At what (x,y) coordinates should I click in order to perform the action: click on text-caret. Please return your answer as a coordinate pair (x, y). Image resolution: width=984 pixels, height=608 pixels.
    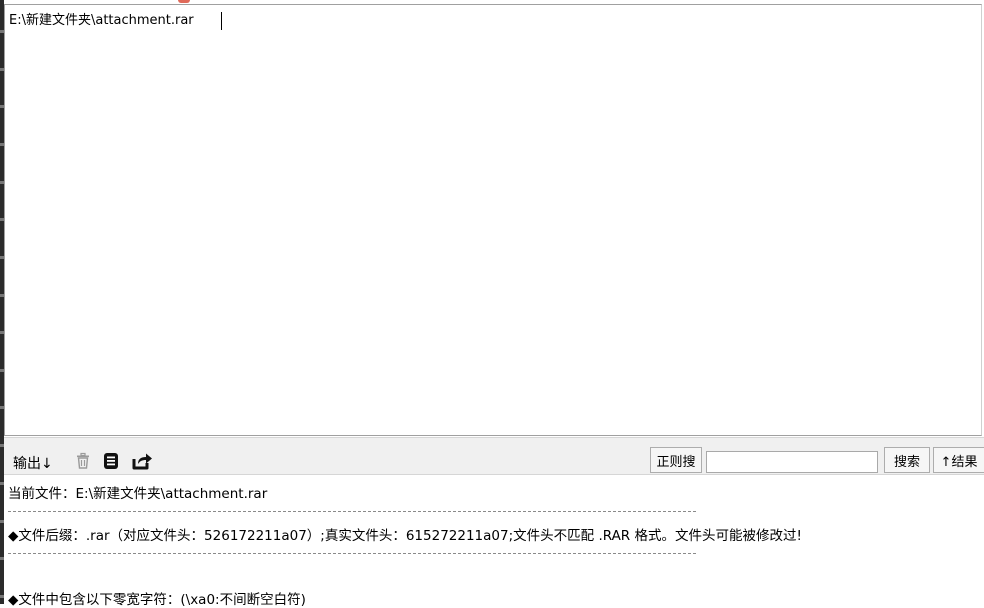
    Looking at the image, I should click on (221, 21).